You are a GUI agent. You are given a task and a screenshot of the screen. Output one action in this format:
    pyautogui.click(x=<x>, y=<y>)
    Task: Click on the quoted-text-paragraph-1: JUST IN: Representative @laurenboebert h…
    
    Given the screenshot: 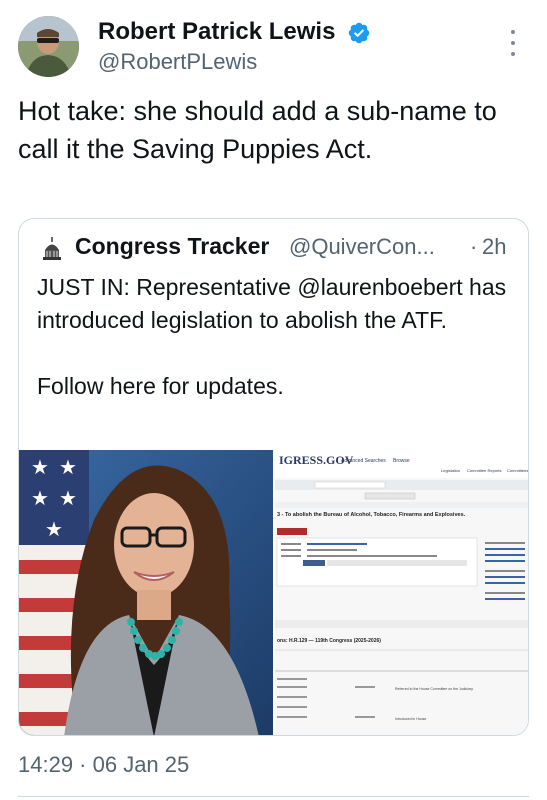 What is the action you would take?
    pyautogui.click(x=272, y=303)
    